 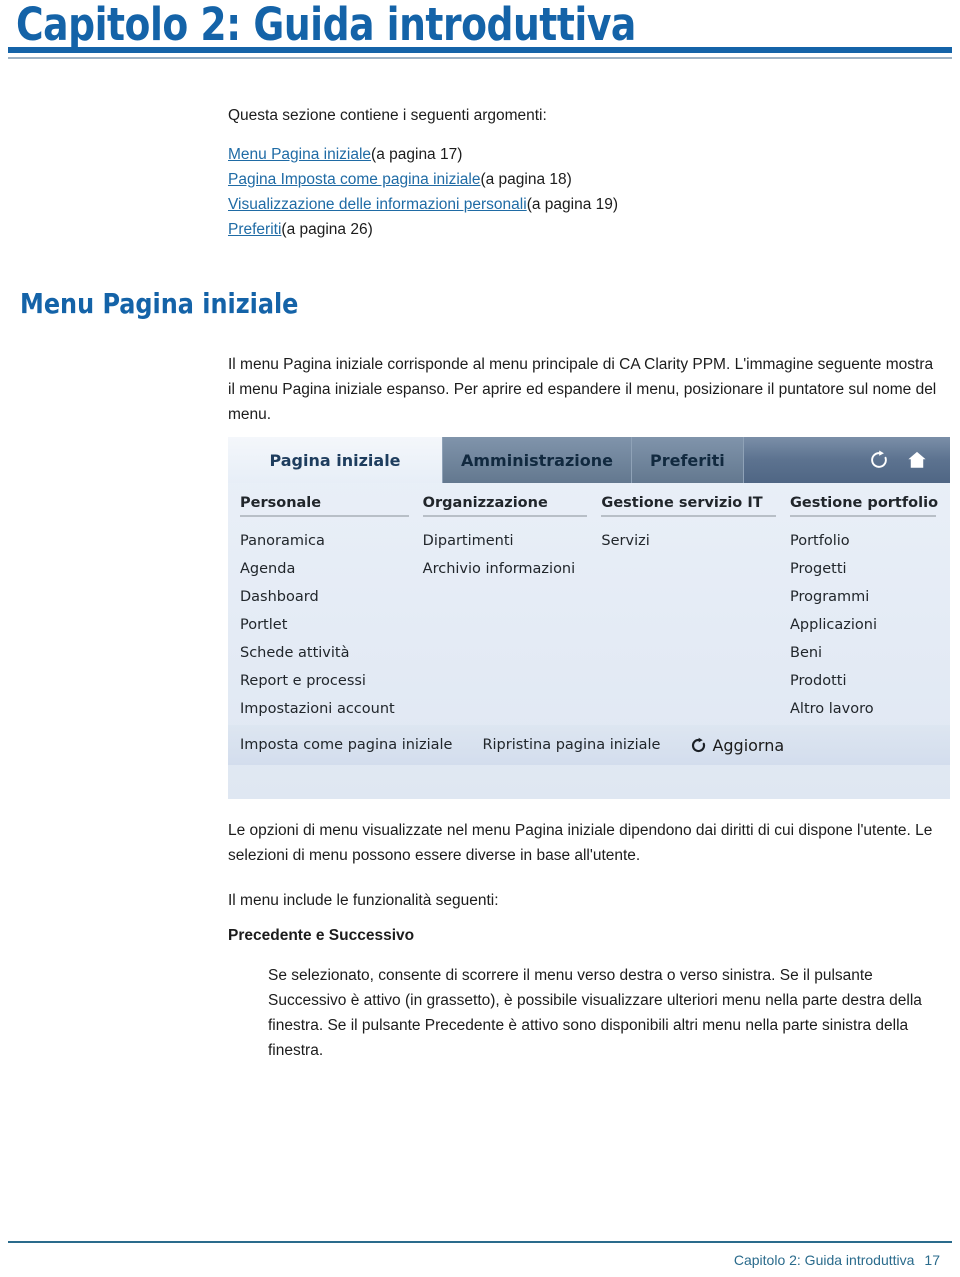 What do you see at coordinates (321, 935) in the screenshot?
I see `sub-heading-precedente-successivo: Precedente e Successivo` at bounding box center [321, 935].